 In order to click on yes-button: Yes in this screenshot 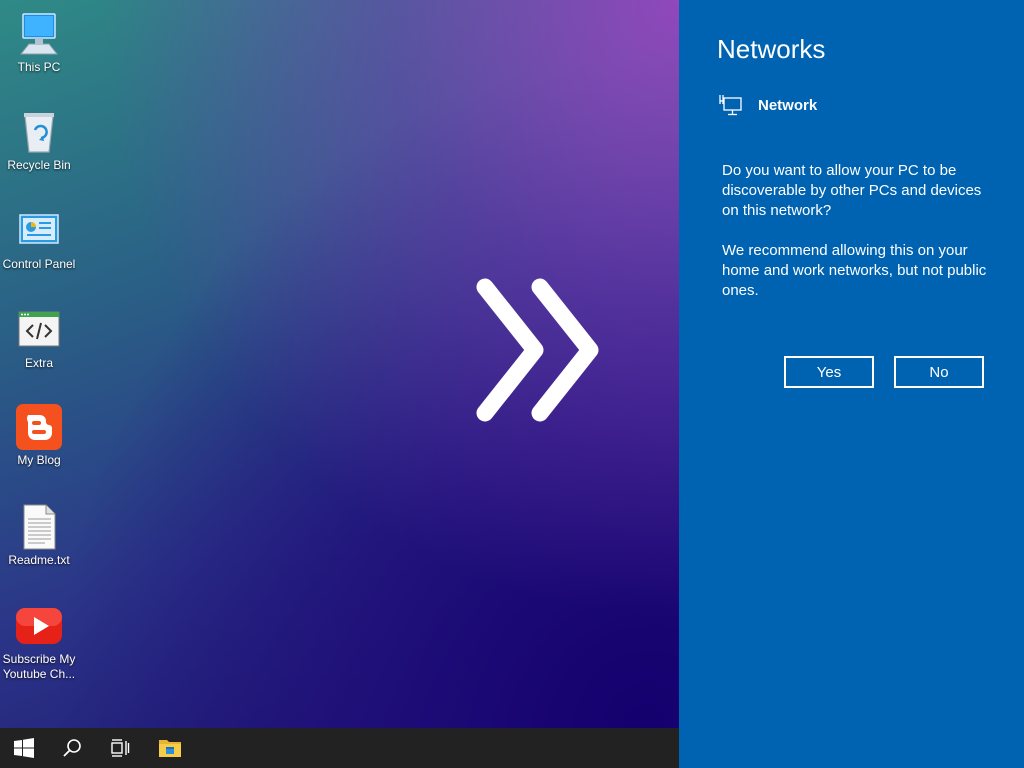, I will do `click(829, 372)`.